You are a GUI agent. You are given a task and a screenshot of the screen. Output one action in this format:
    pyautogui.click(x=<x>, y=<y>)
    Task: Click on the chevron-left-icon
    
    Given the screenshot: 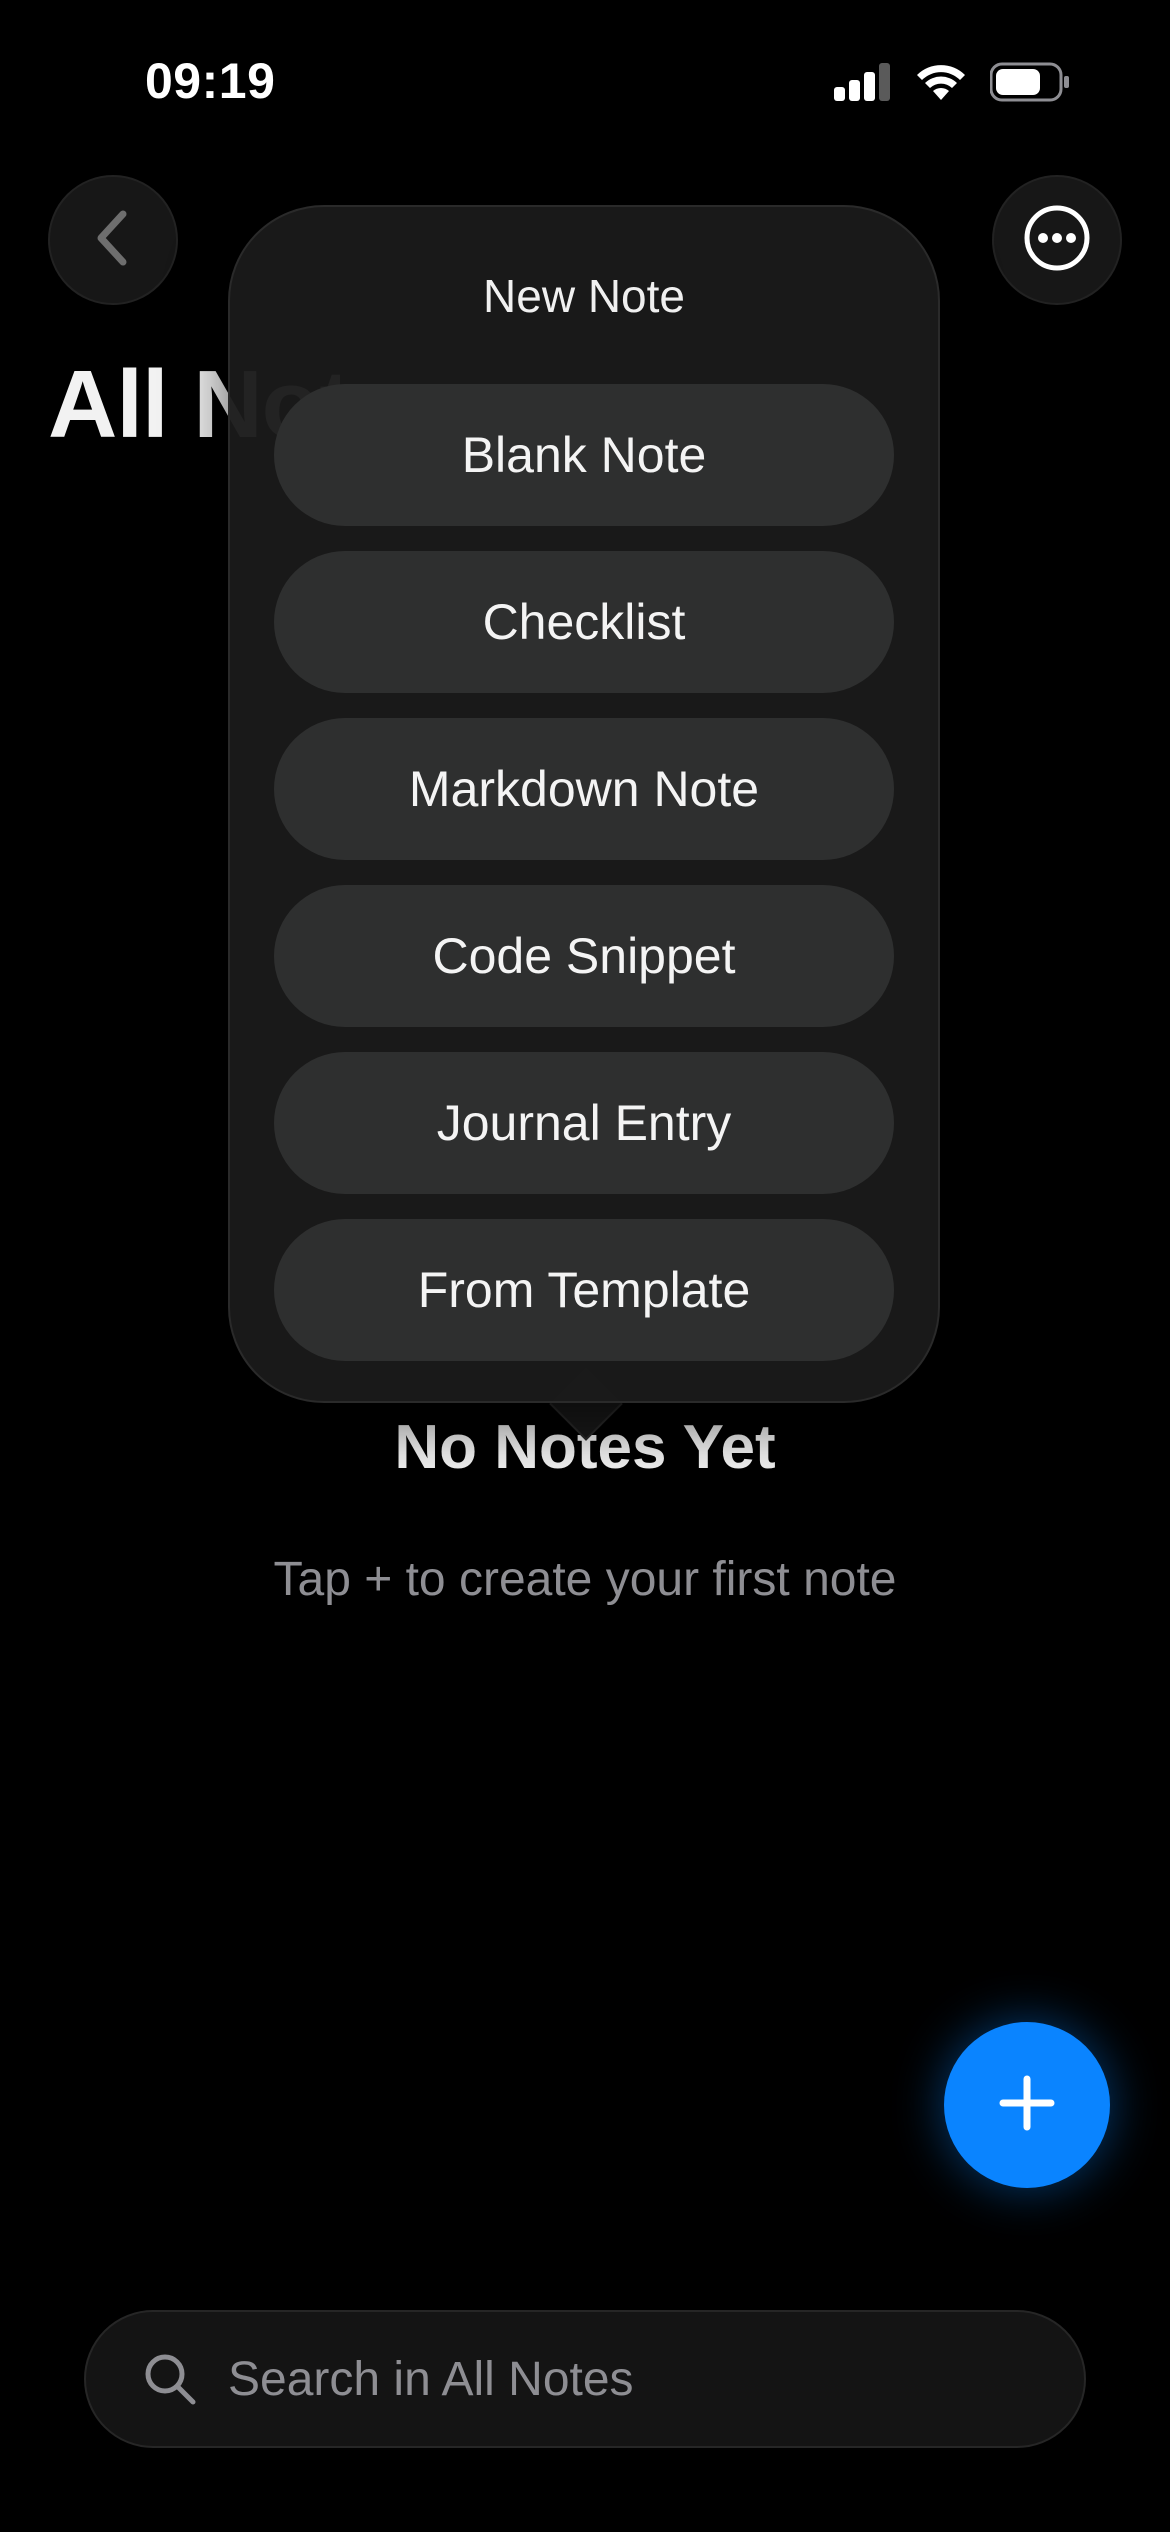 What is the action you would take?
    pyautogui.click(x=113, y=240)
    